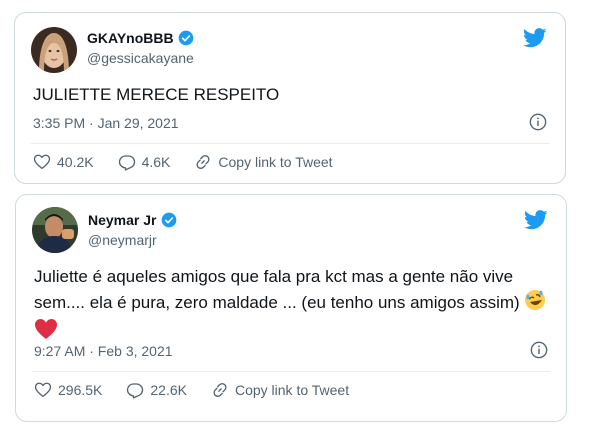 The image size is (590, 432). What do you see at coordinates (130, 38) in the screenshot?
I see `author-name: GKAYnoBBB` at bounding box center [130, 38].